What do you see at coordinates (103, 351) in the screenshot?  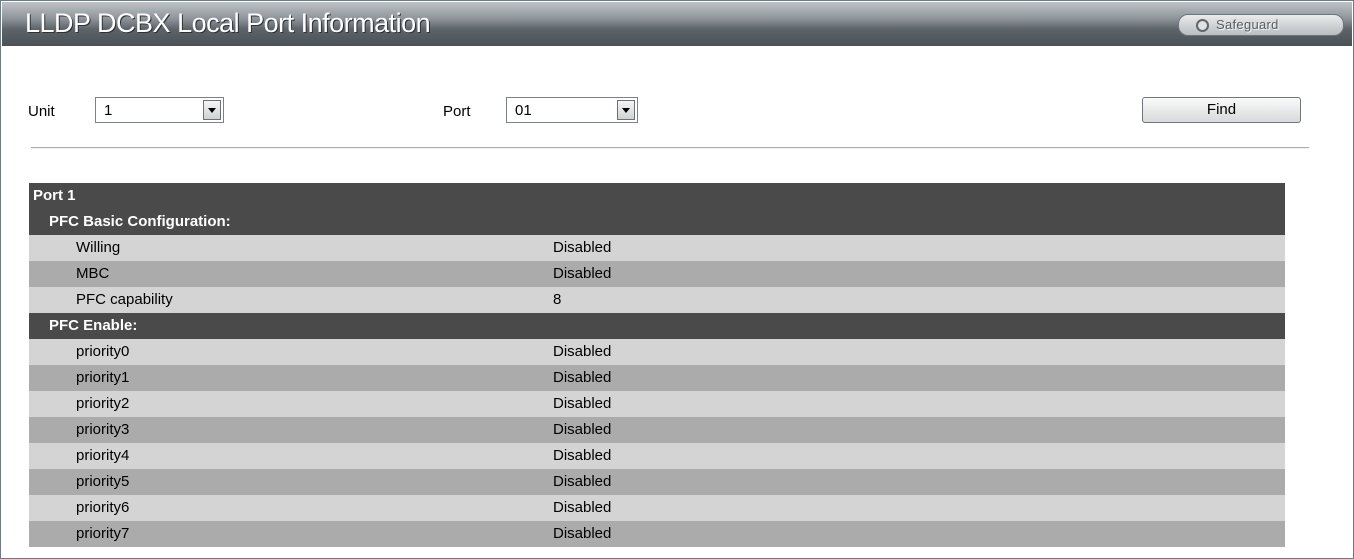 I see `row-label: priority0` at bounding box center [103, 351].